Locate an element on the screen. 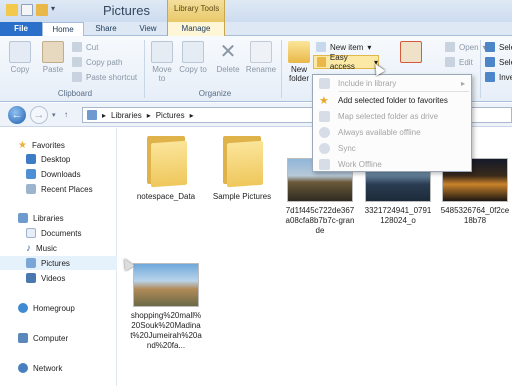 This screenshot has width=512, height=386. downloads-icon is located at coordinates (31, 174).